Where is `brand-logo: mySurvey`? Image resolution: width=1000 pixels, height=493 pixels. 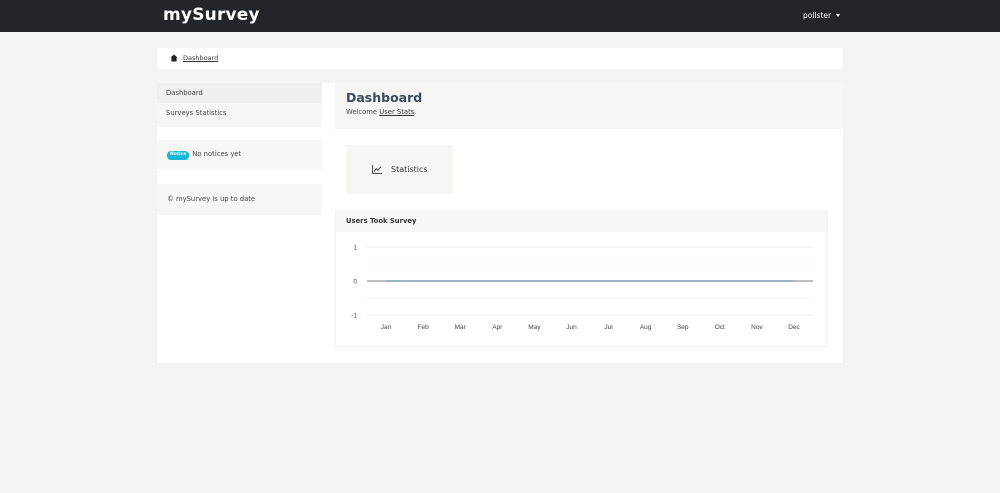 brand-logo: mySurvey is located at coordinates (211, 15).